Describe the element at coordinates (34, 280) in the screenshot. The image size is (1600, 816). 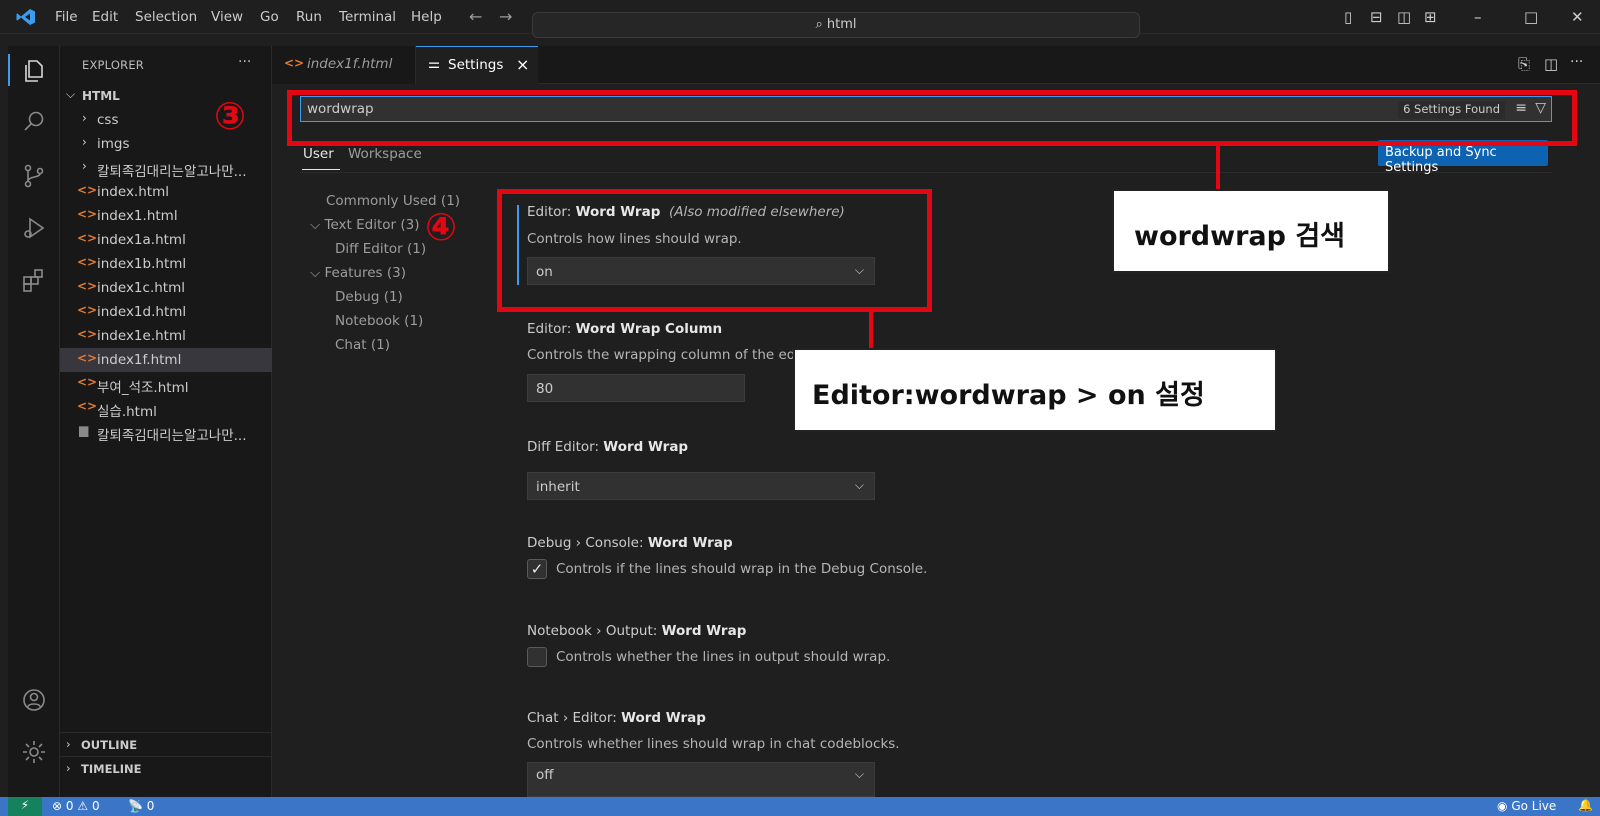
I see `extensions-icon` at that location.